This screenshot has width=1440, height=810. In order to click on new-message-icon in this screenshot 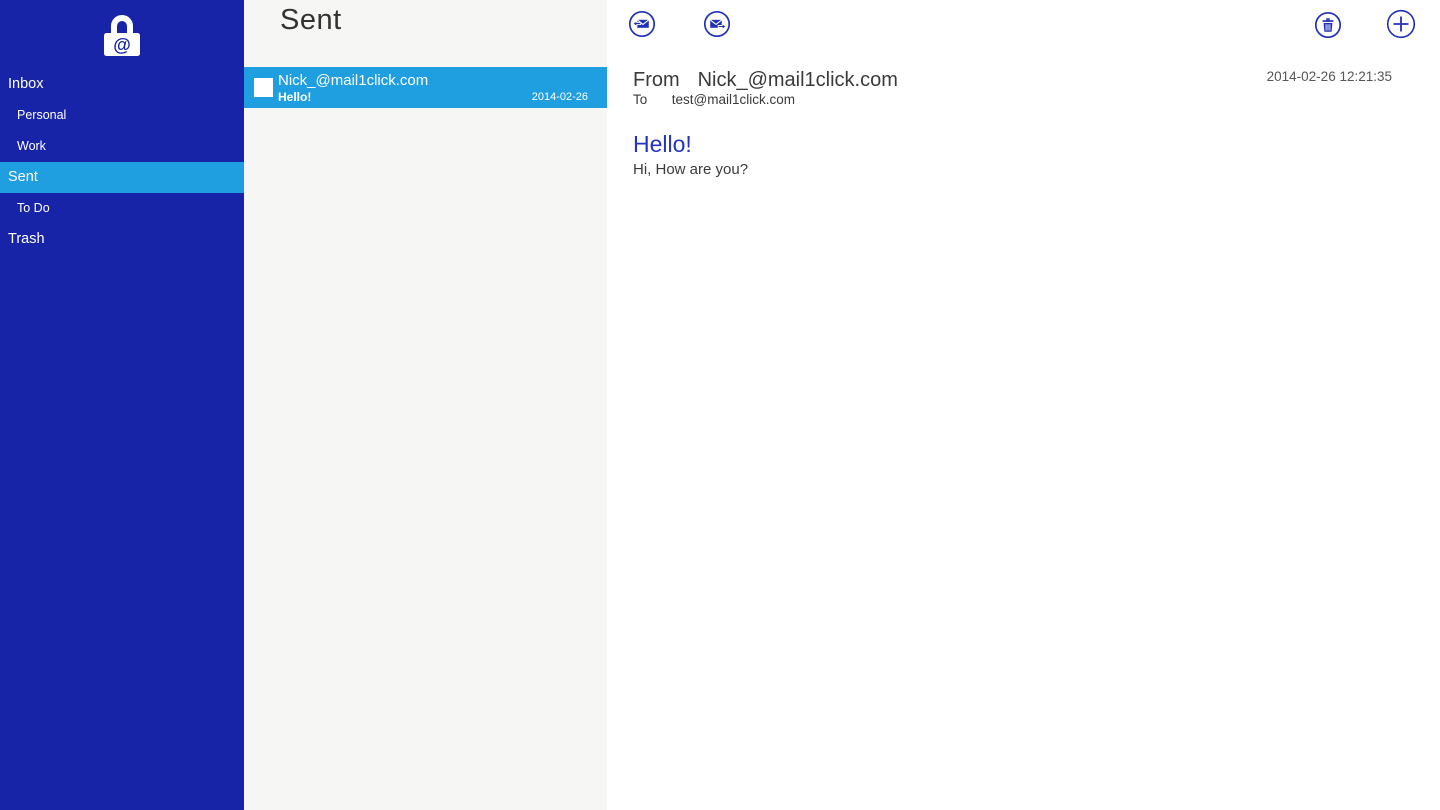, I will do `click(1401, 24)`.